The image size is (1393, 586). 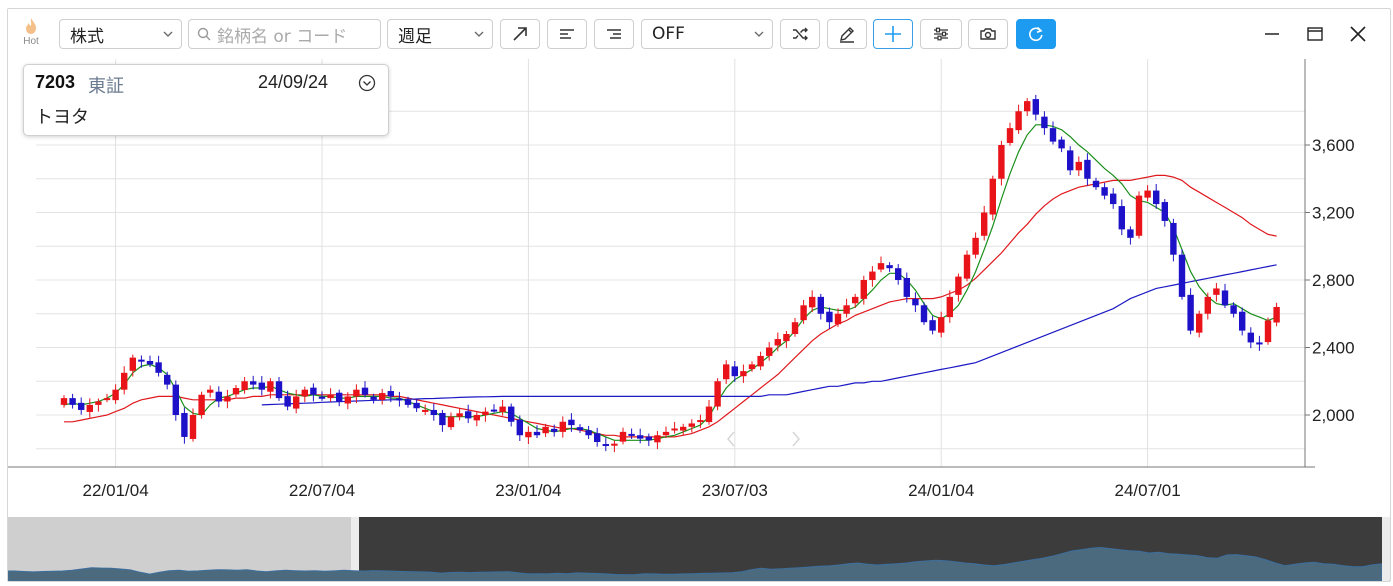 I want to click on x-tick-label: 24/07/01, so click(x=1148, y=490).